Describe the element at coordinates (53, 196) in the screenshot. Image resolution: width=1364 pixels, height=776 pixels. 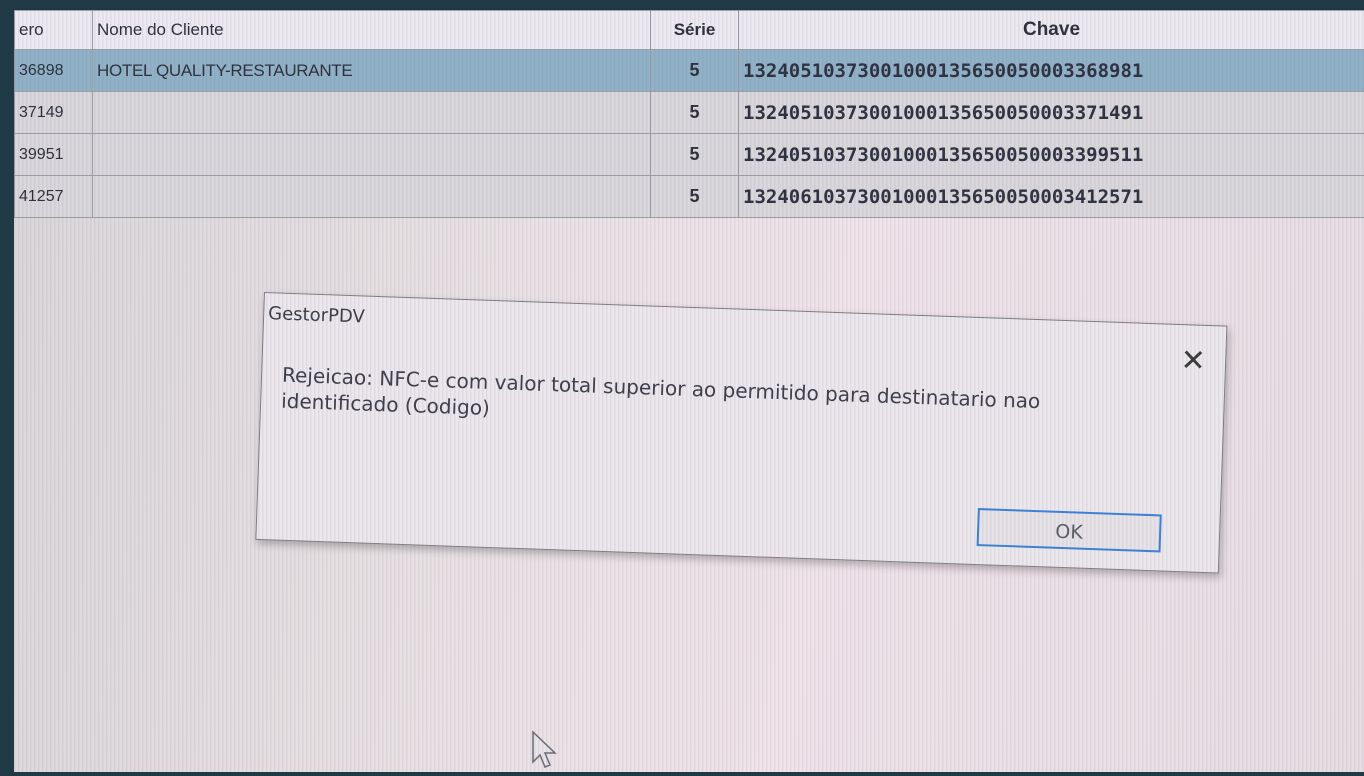
I see `cell-numero: 41257` at that location.